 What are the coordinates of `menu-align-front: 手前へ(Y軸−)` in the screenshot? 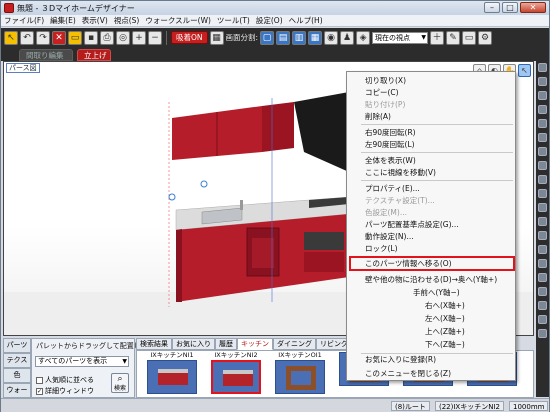 It's located at (436, 293).